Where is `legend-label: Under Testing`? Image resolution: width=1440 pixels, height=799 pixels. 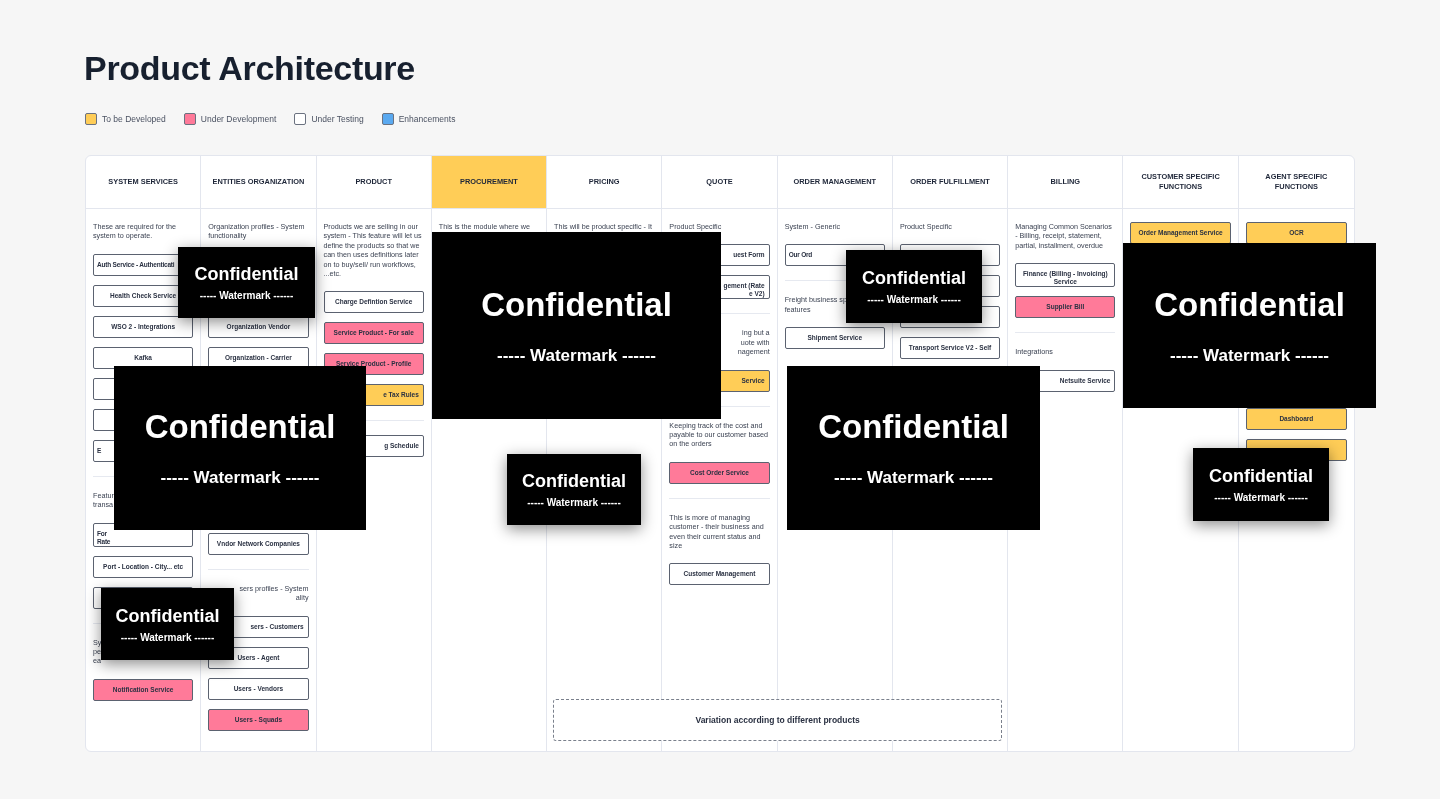 legend-label: Under Testing is located at coordinates (337, 119).